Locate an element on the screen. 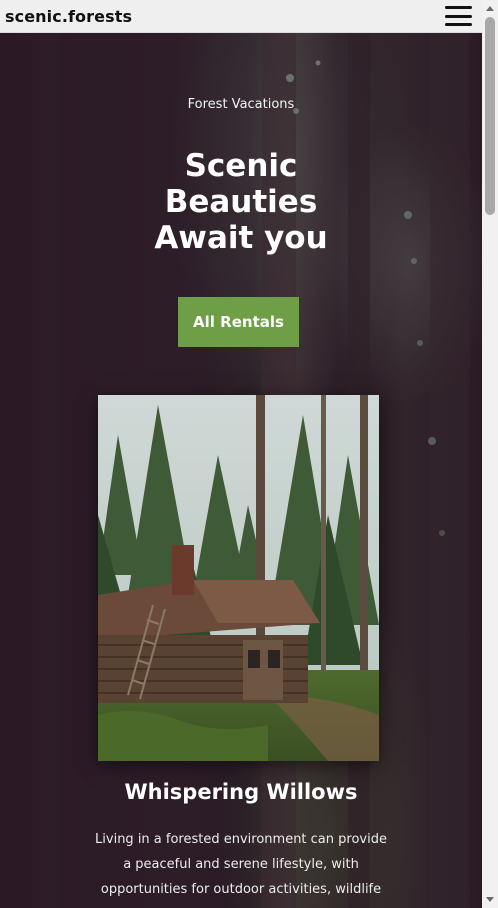 Image resolution: width=498 pixels, height=908 pixels. scroll-down-arrow-icon is located at coordinates (490, 899).